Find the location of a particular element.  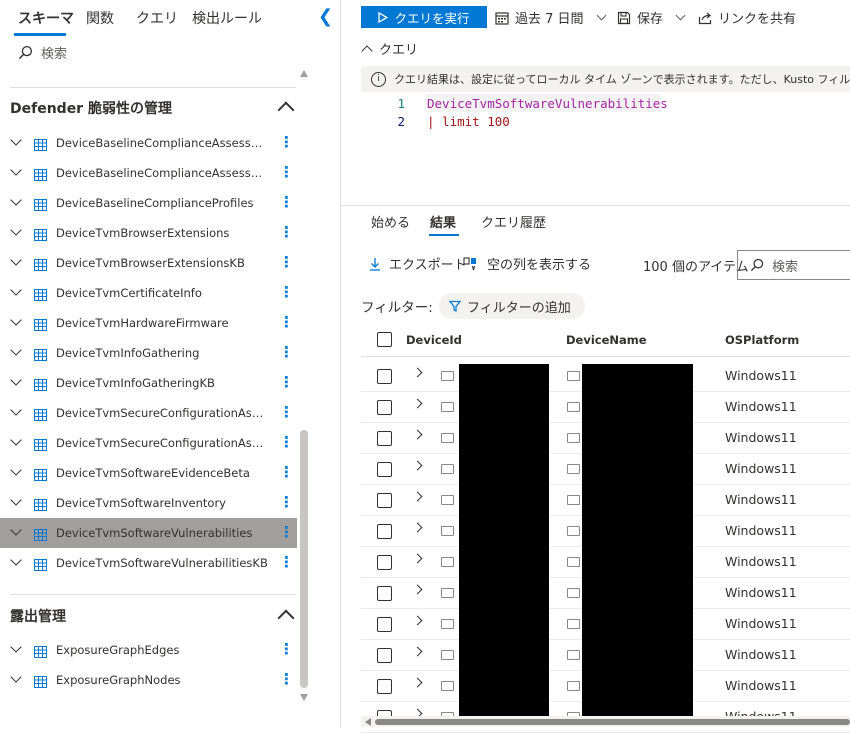

export-button: エクスポート is located at coordinates (418, 263).